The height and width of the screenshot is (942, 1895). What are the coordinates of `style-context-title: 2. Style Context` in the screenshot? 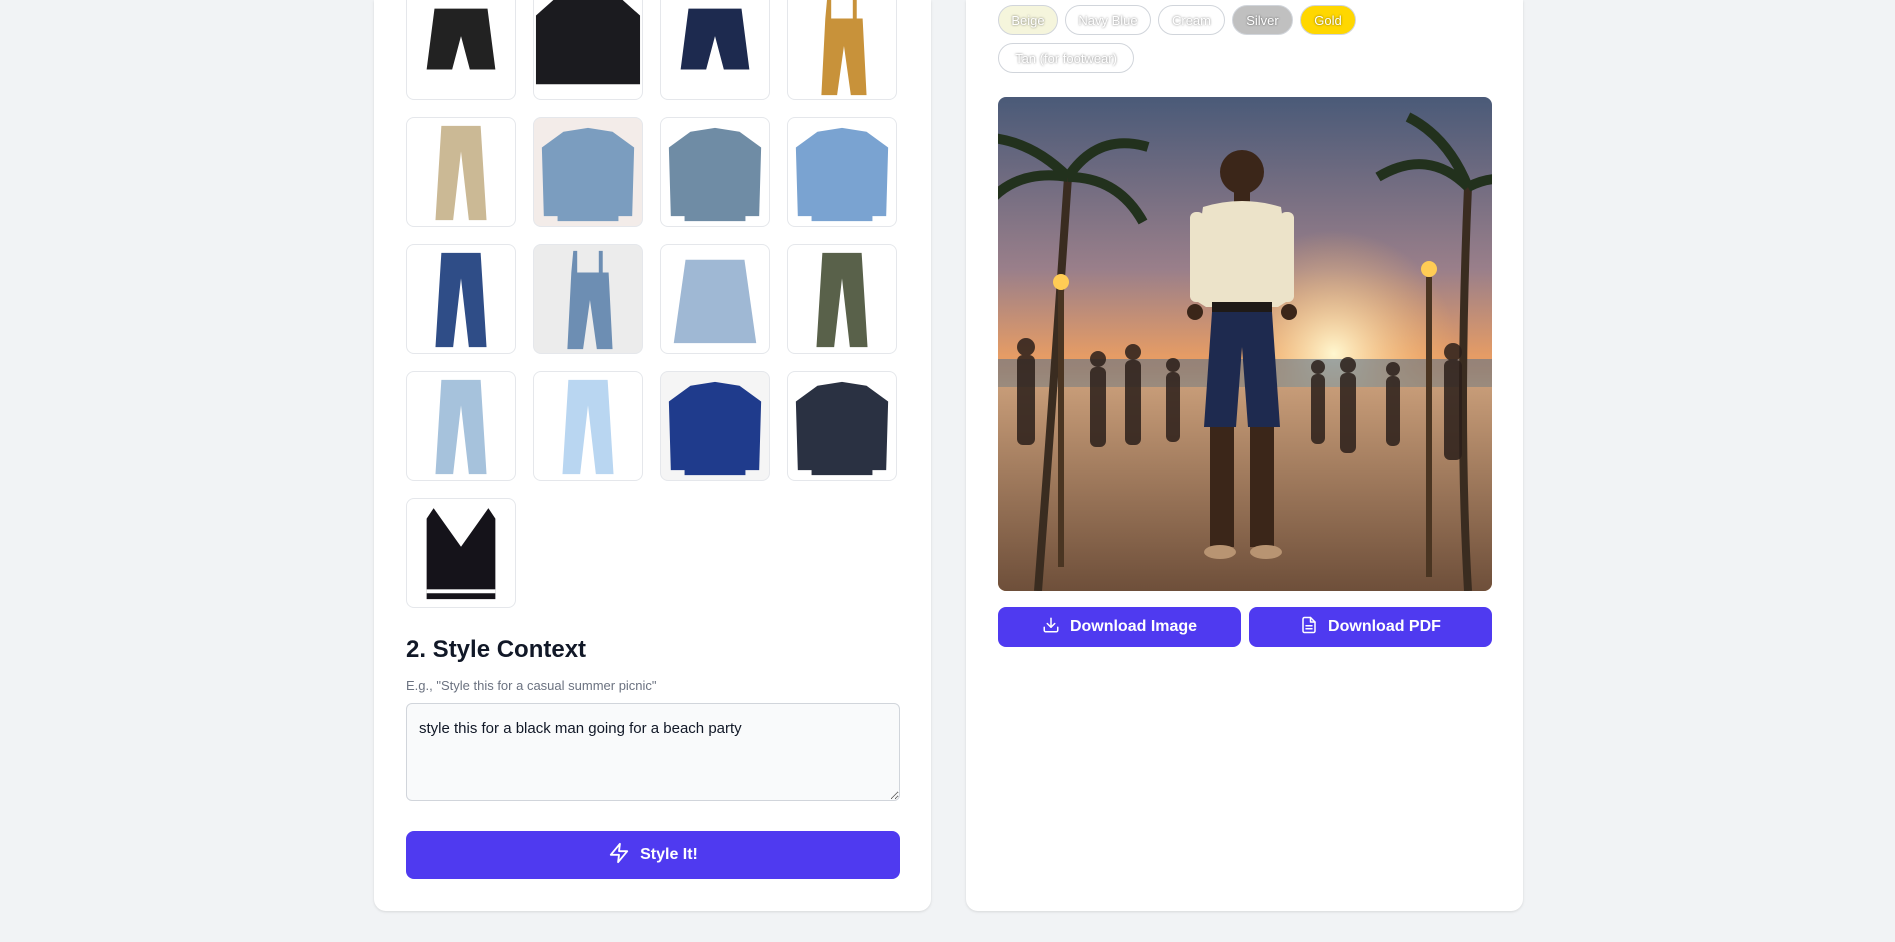 It's located at (496, 649).